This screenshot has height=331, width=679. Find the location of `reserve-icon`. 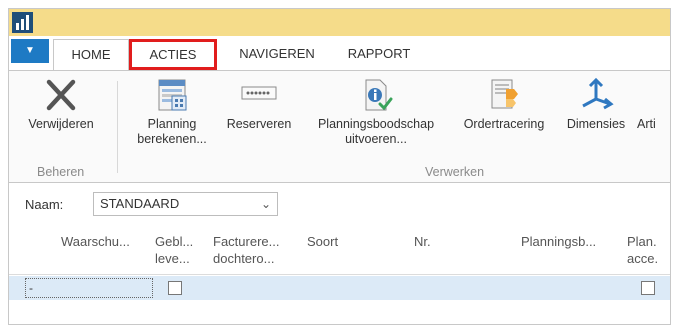

reserve-icon is located at coordinates (259, 95).